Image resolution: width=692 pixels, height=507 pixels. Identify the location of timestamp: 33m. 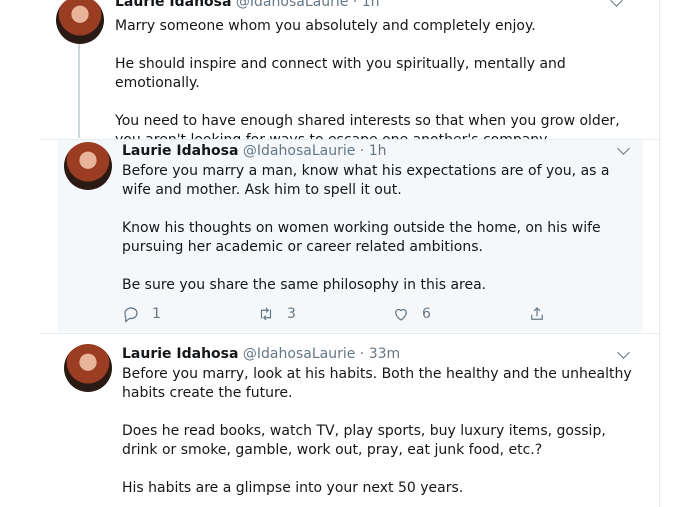
(384, 354).